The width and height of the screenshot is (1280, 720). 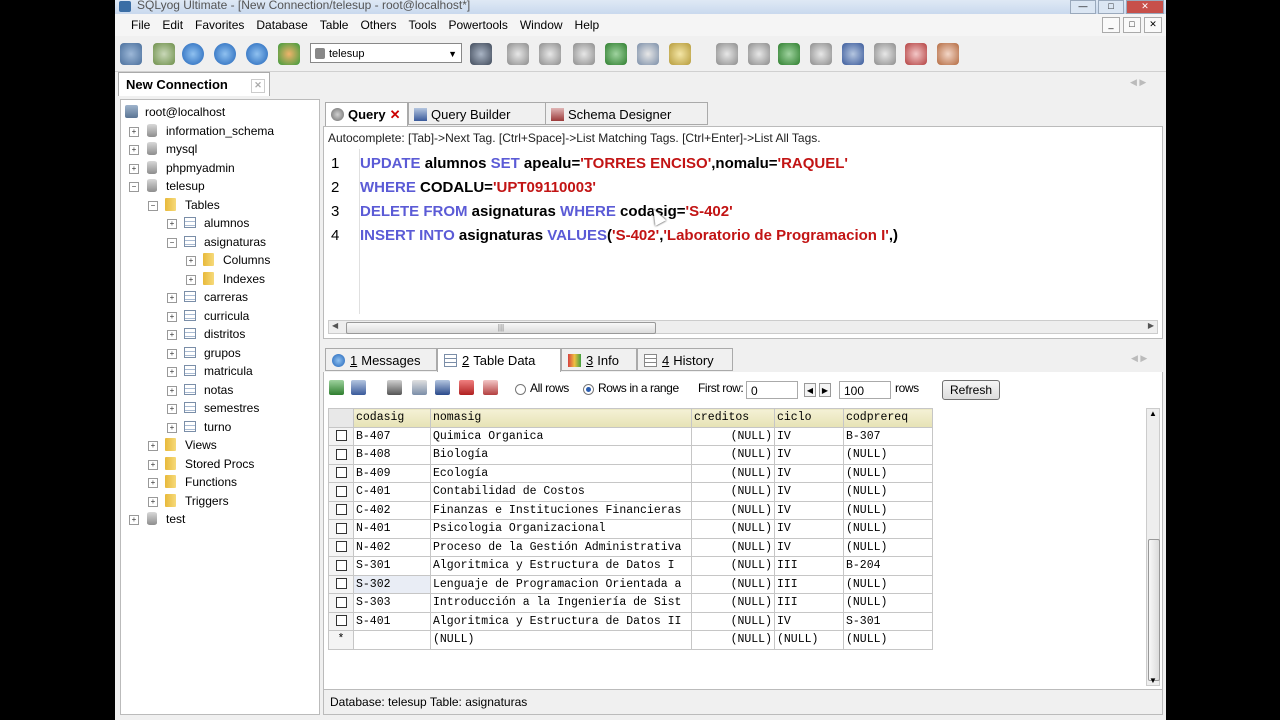 What do you see at coordinates (188, 501) in the screenshot?
I see `tree-folder-triggers: + Triggers` at bounding box center [188, 501].